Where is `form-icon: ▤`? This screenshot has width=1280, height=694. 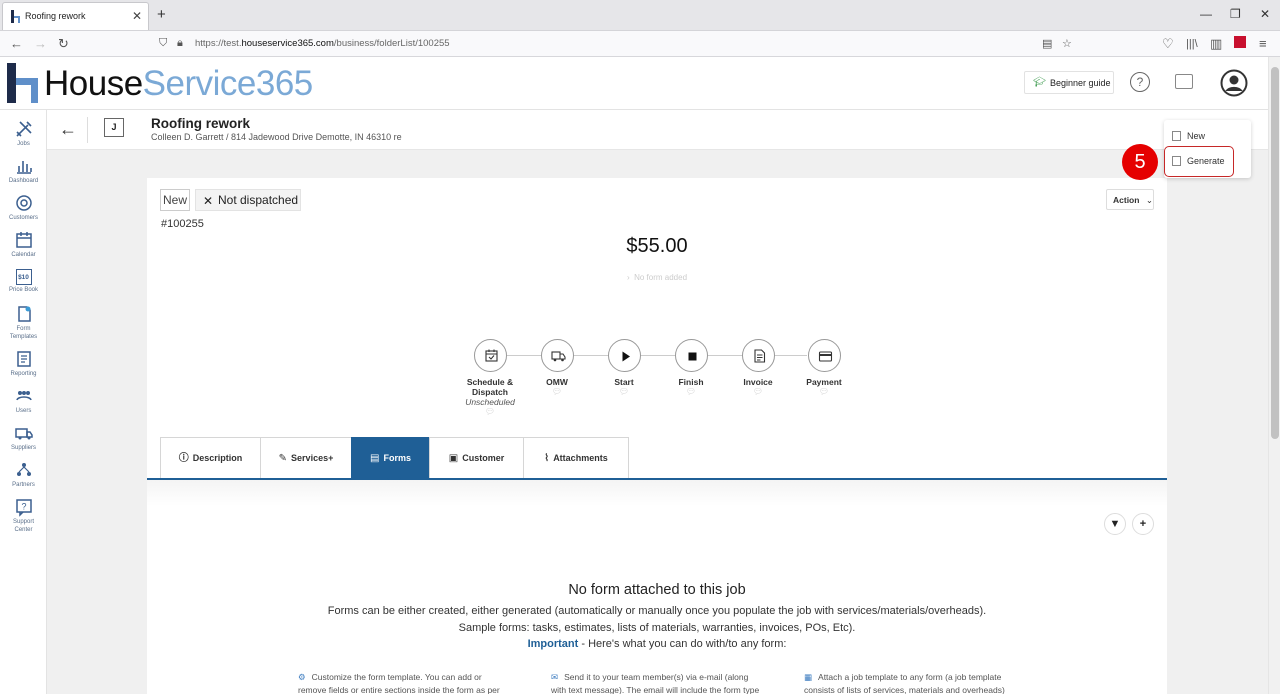 form-icon: ▤ is located at coordinates (375, 458).